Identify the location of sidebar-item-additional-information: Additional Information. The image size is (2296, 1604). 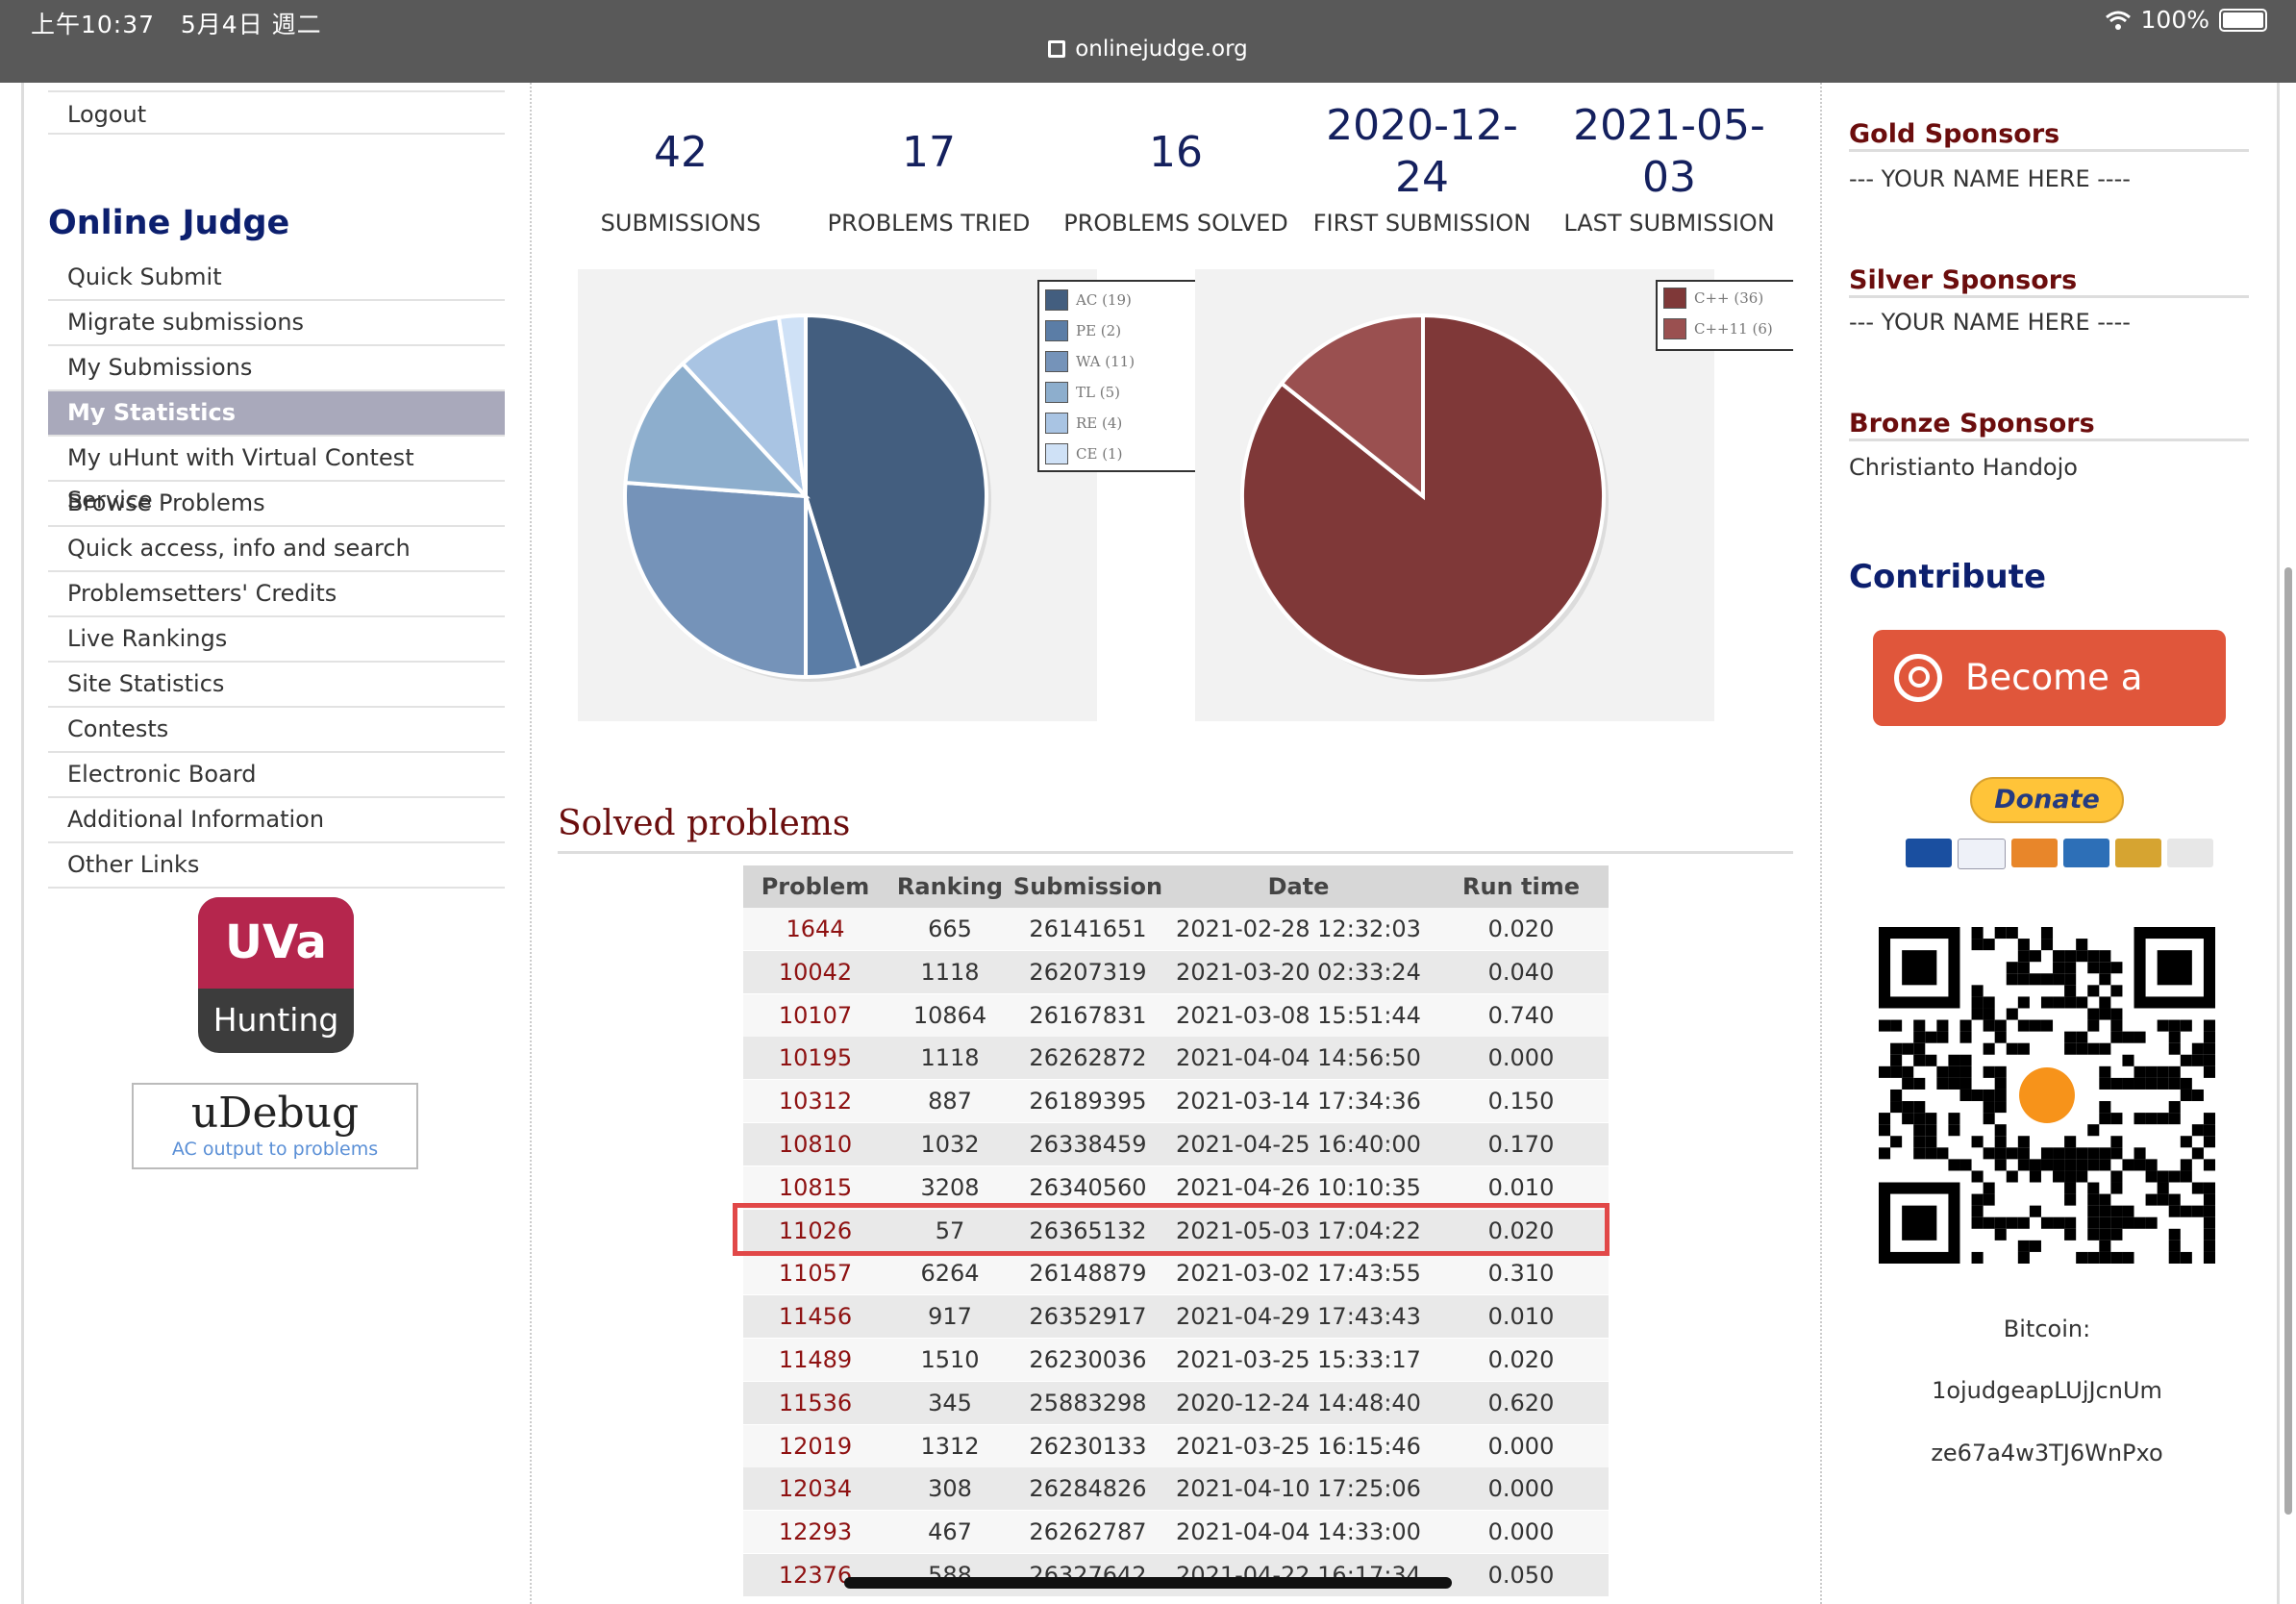
(276, 820).